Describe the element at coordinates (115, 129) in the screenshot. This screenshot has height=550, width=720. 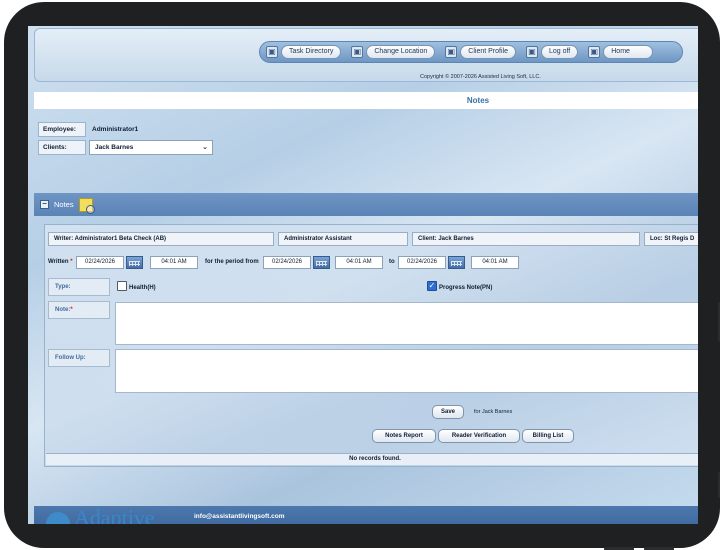
I see `employee-value: Administrator1` at that location.